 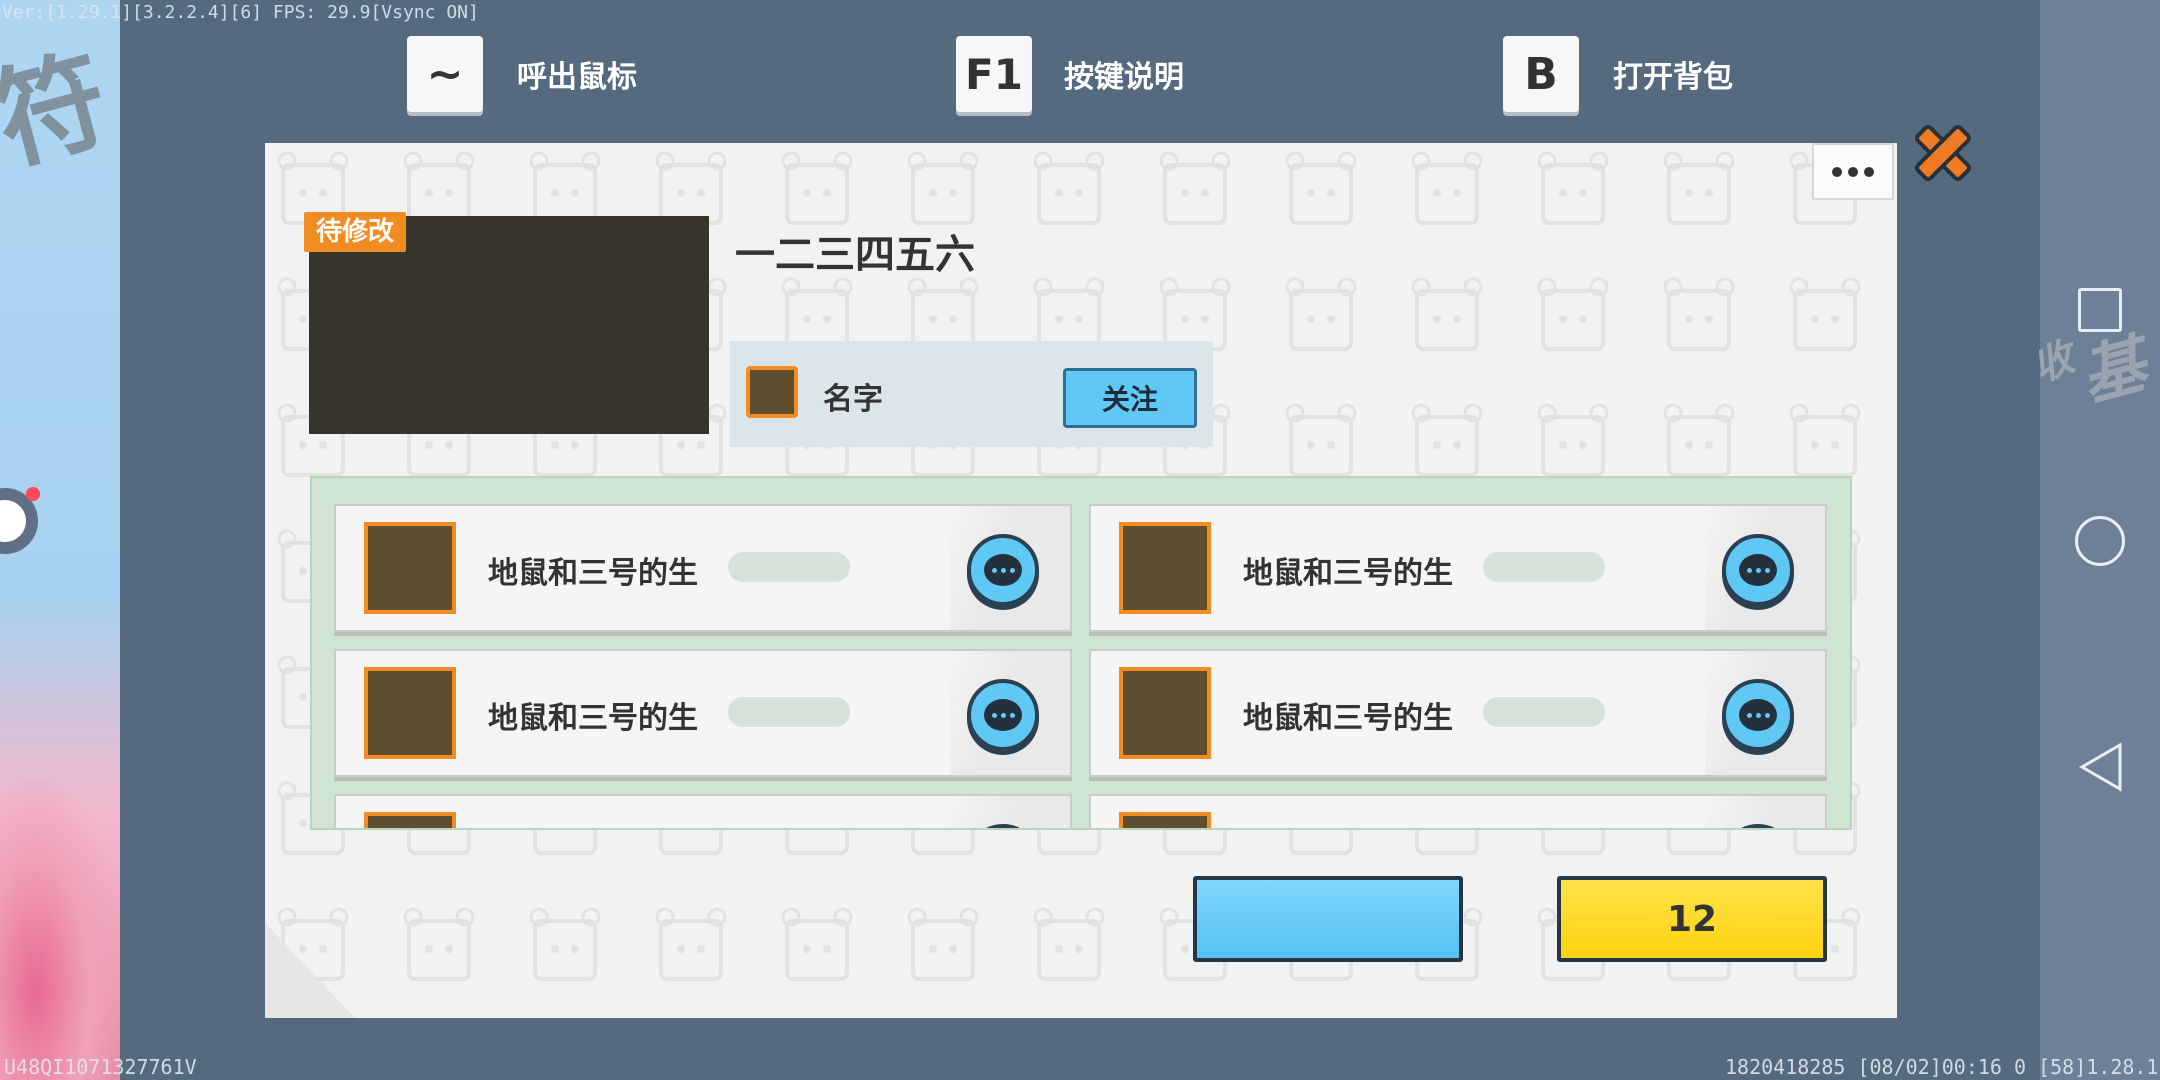 What do you see at coordinates (1130, 398) in the screenshot?
I see `follow-button: 关注` at bounding box center [1130, 398].